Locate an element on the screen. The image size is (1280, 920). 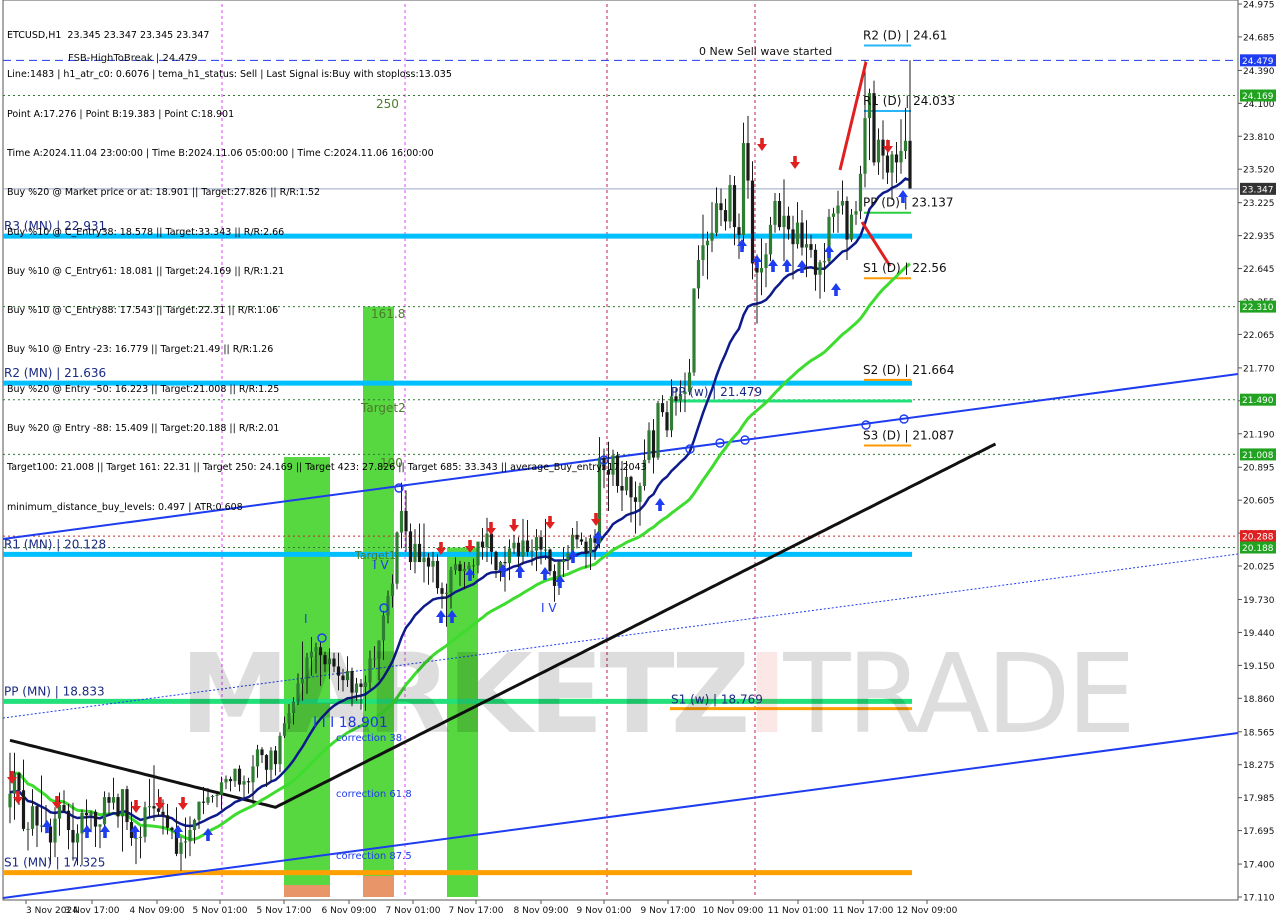
watermark-right: TRADE is located at coordinates (959, 694).